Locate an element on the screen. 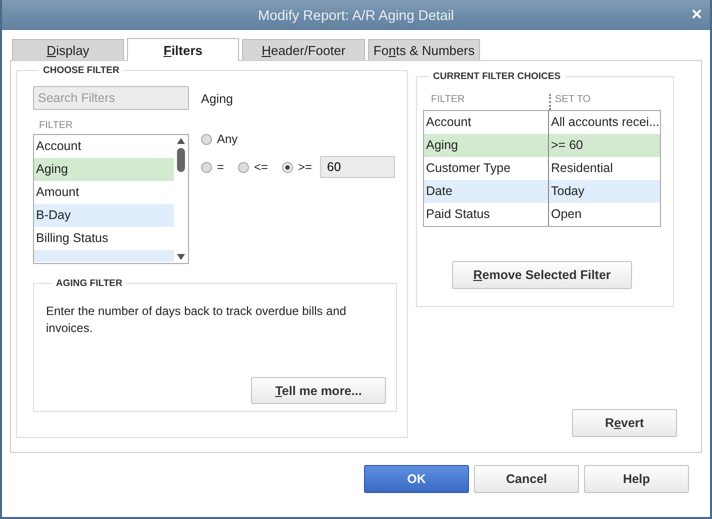 The height and width of the screenshot is (519, 712). revert-button: Revert is located at coordinates (624, 423).